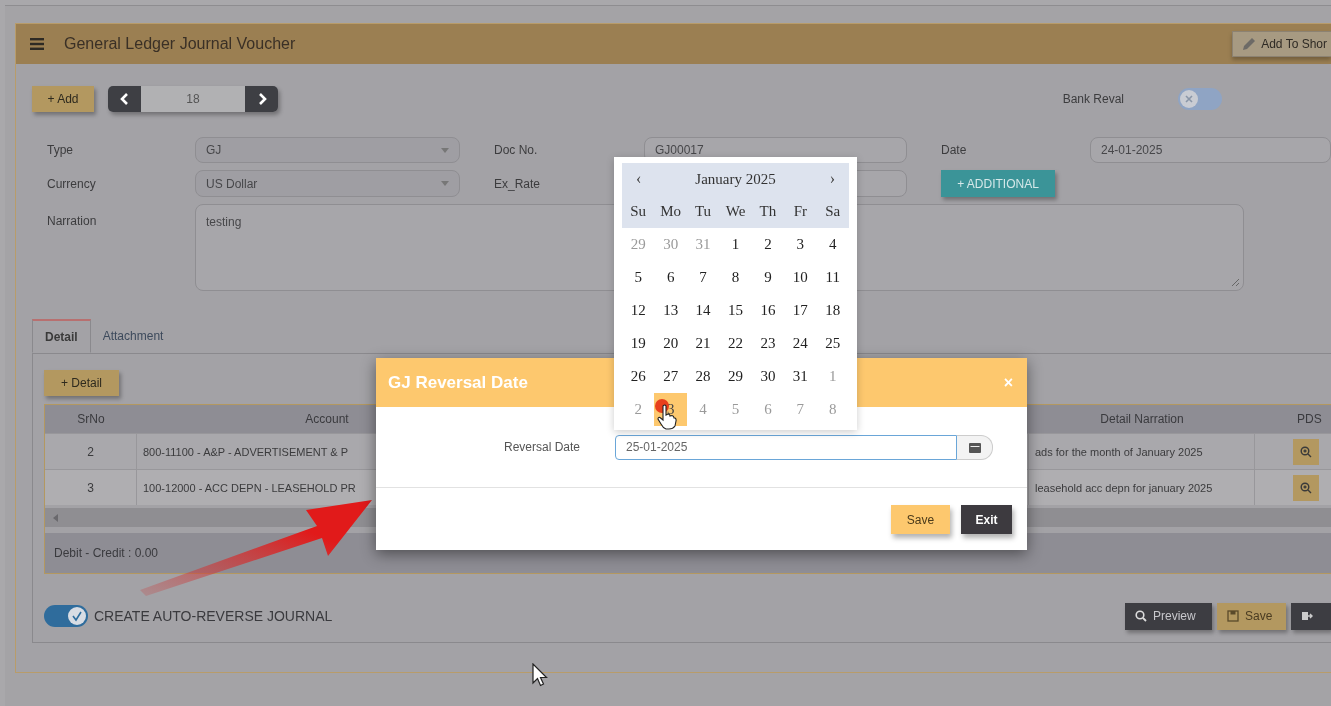 The height and width of the screenshot is (706, 1331). What do you see at coordinates (1142, 419) in the screenshot?
I see `column-header: Detail Narration` at bounding box center [1142, 419].